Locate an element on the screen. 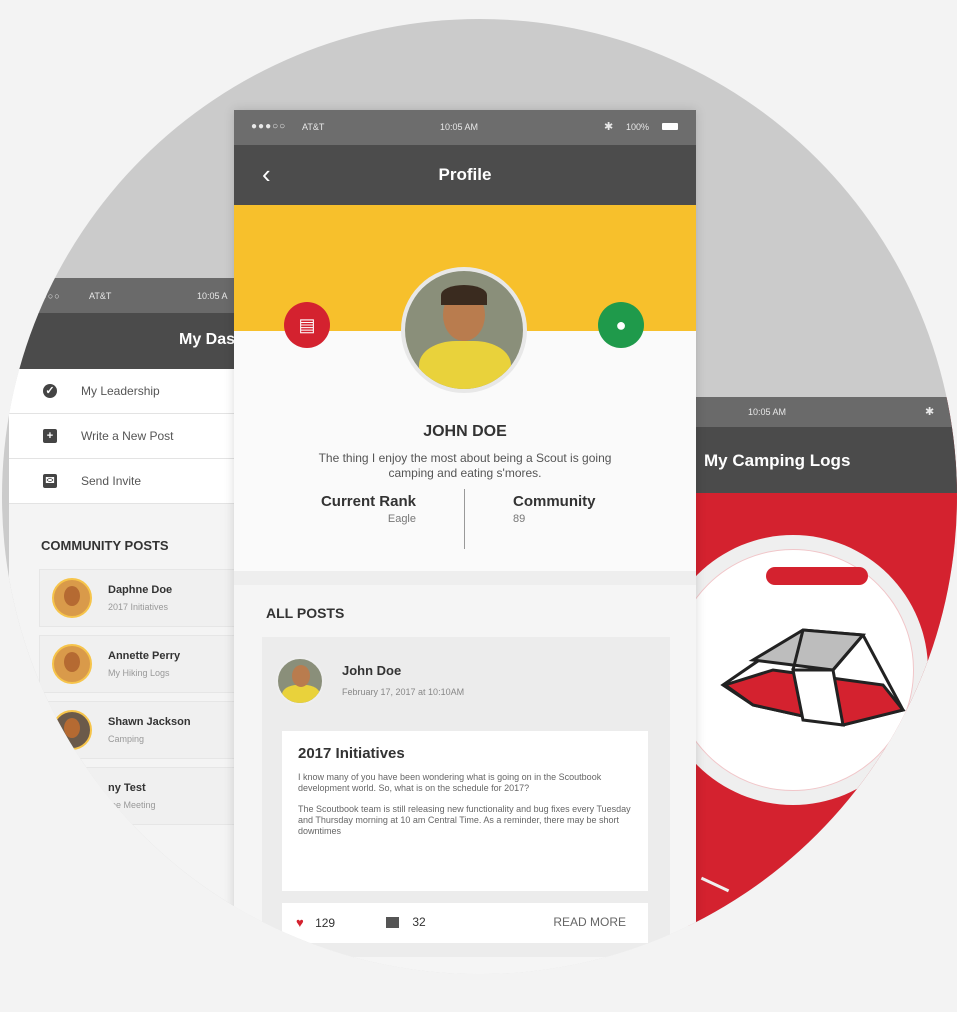 Image resolution: width=957 pixels, height=1012 pixels. dial-face is located at coordinates (801, 670).